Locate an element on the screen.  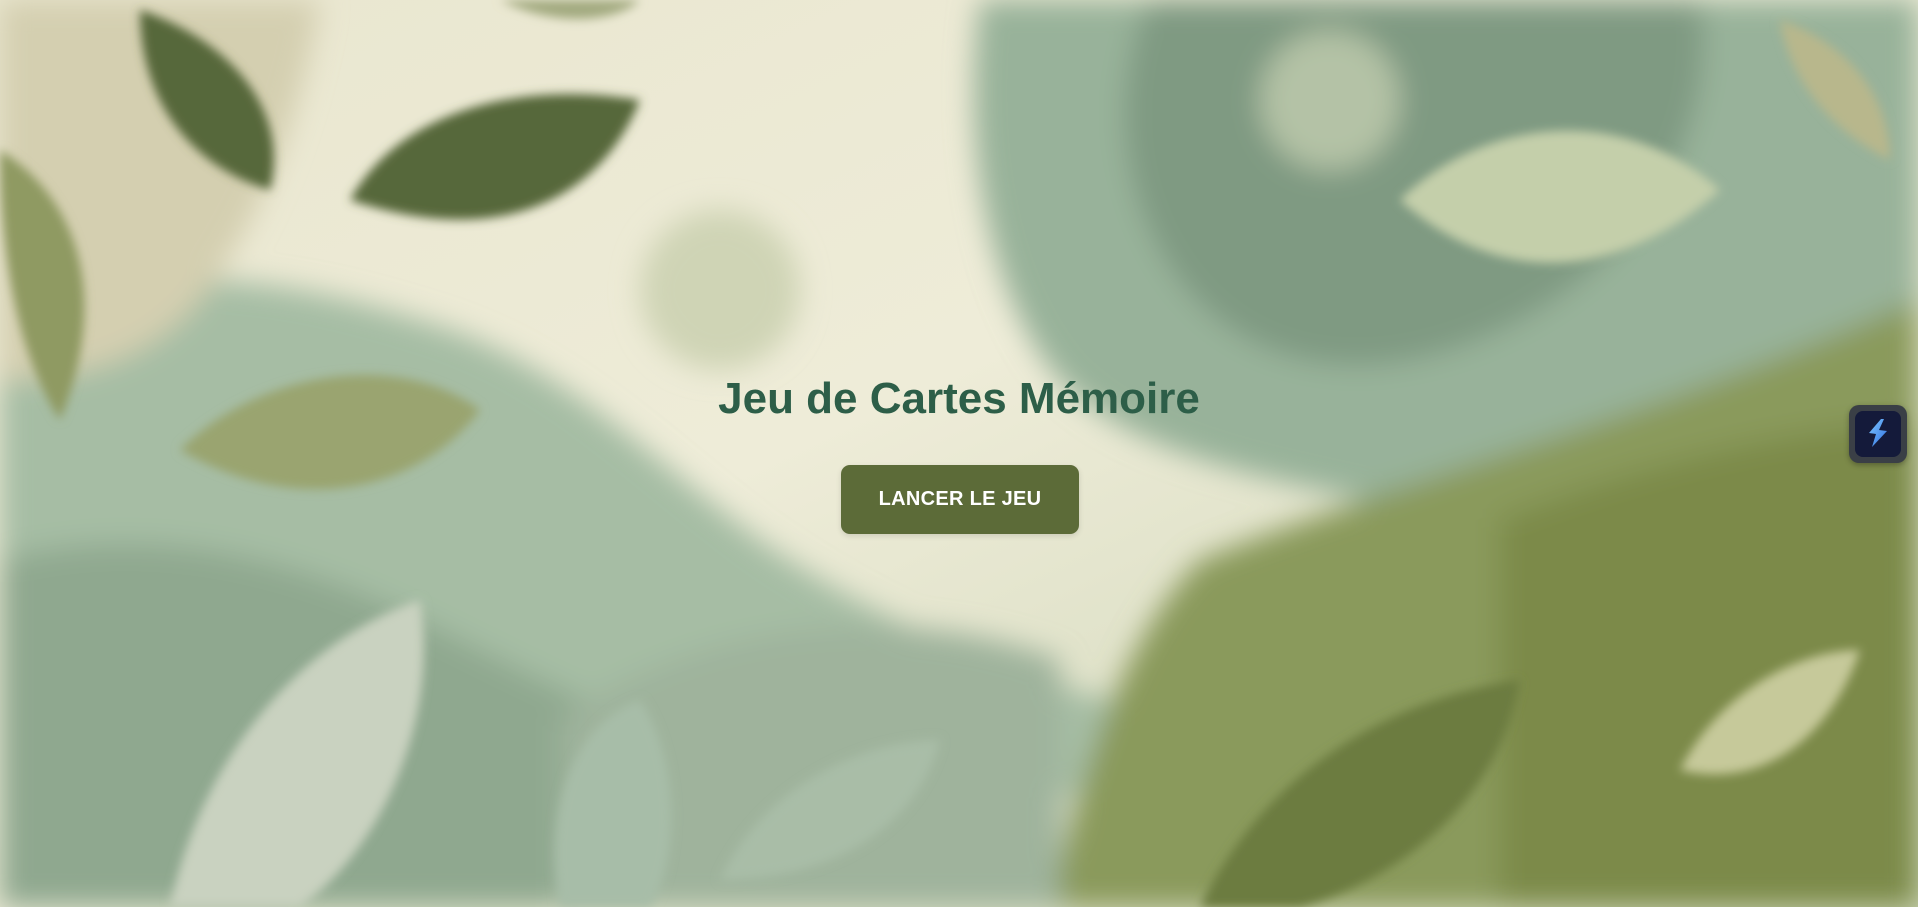
lightning-bolt-icon is located at coordinates (1878, 433).